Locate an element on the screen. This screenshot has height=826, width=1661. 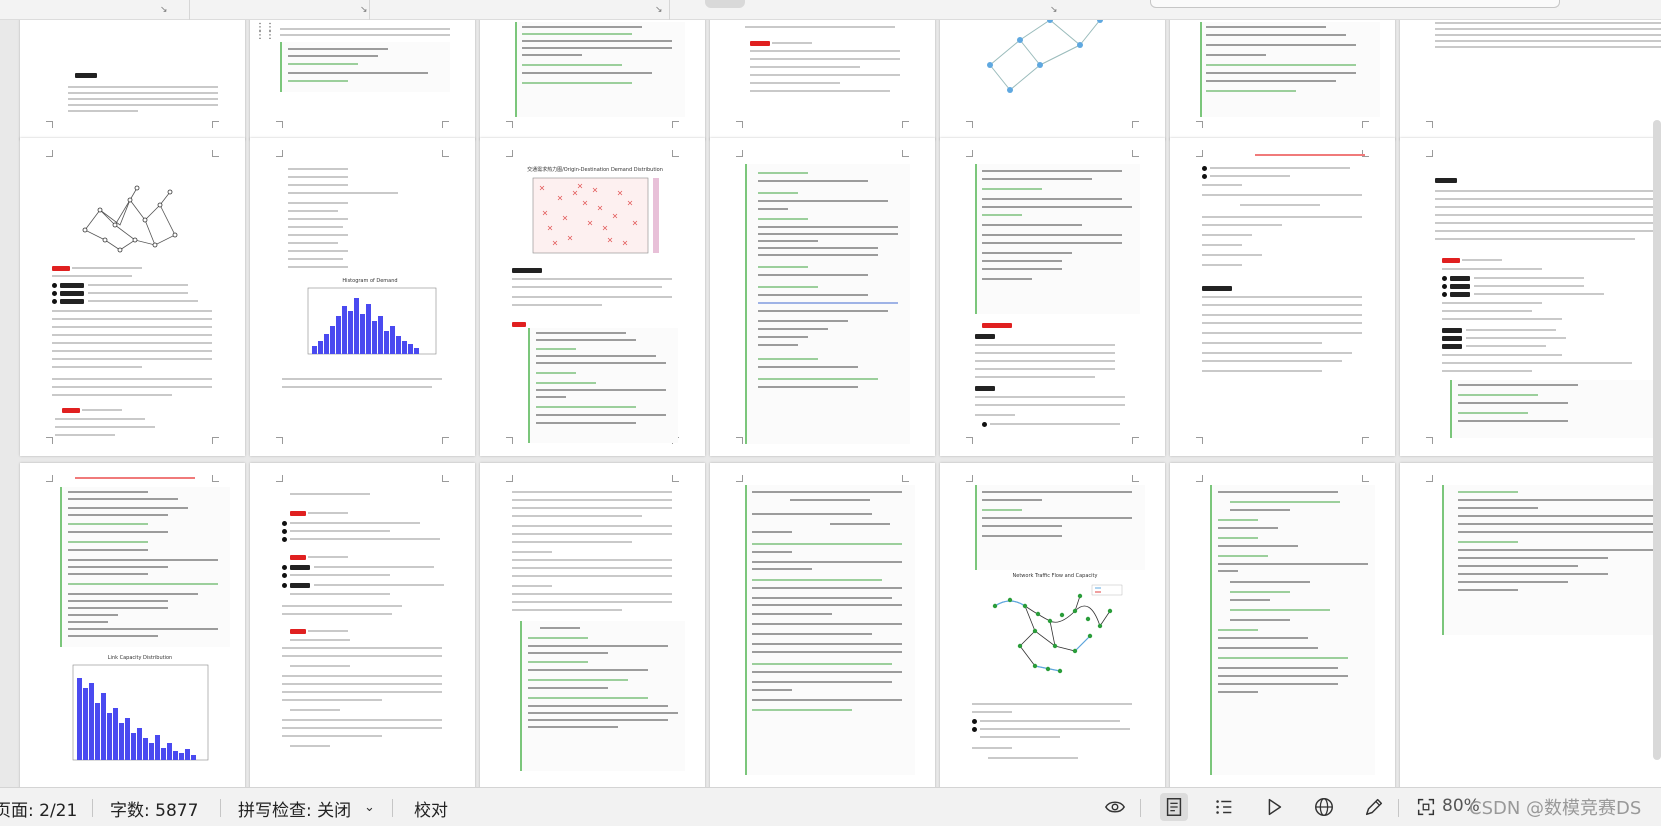
spell-check-status: 拼写检查: 关闭 is located at coordinates (294, 808).